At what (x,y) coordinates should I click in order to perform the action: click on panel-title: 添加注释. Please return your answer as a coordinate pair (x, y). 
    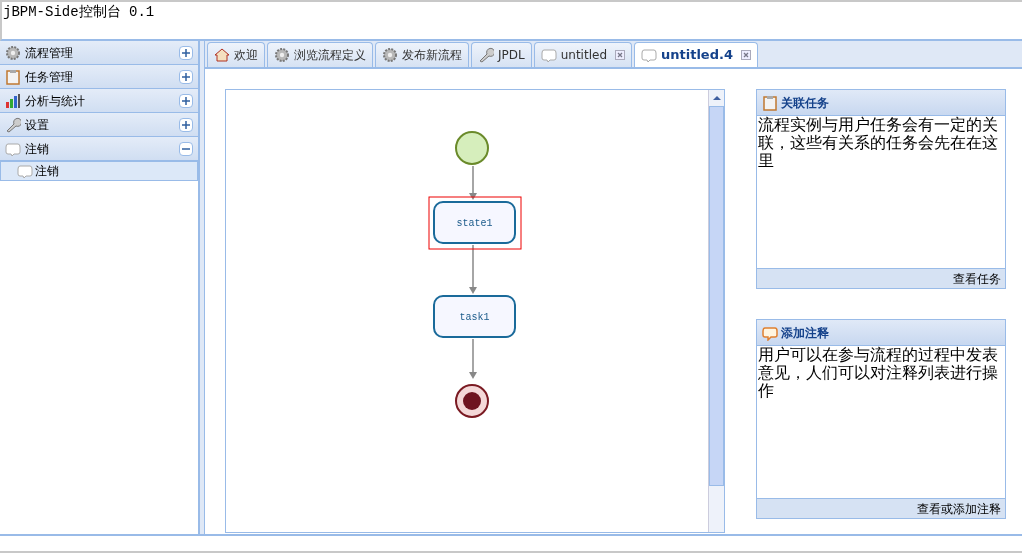
    Looking at the image, I should click on (805, 333).